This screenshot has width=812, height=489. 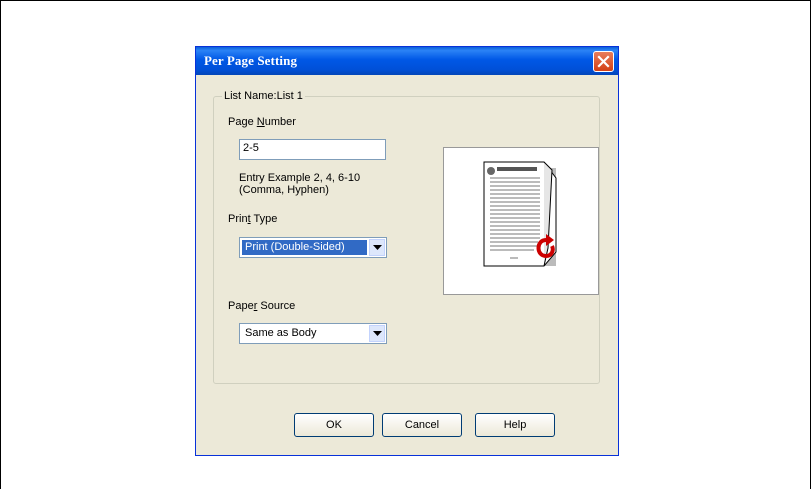 I want to click on close-icon, so click(x=603, y=61).